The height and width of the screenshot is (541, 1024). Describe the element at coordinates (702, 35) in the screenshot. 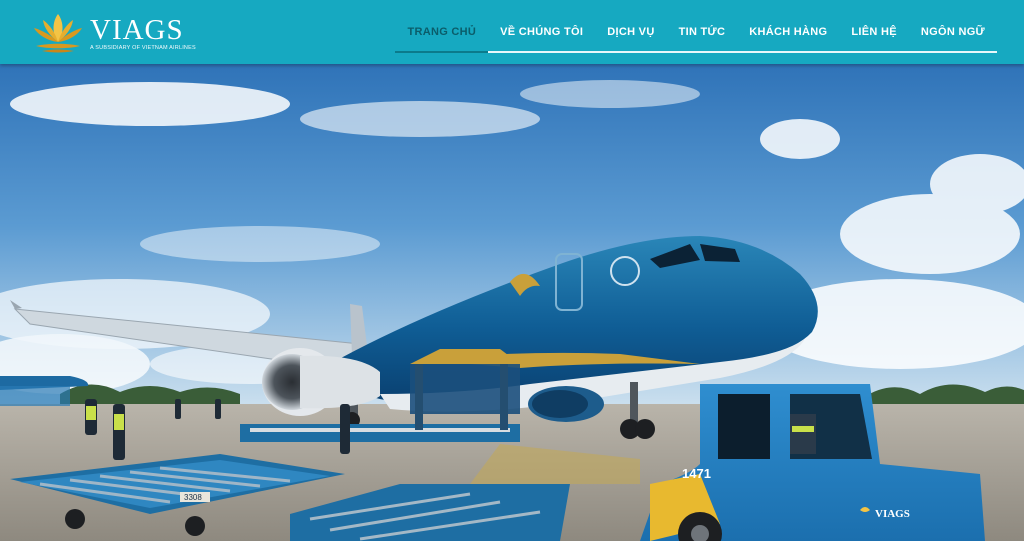

I see `nav-item-news: TIN TỨC` at that location.